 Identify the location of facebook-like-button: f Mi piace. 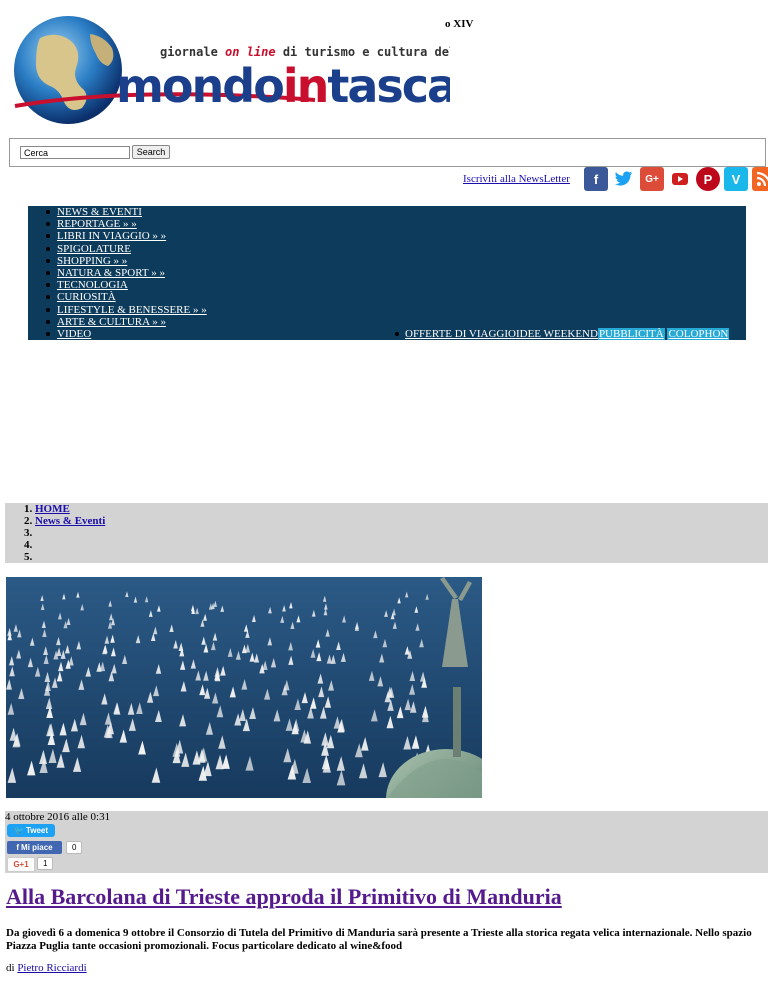
(34, 847).